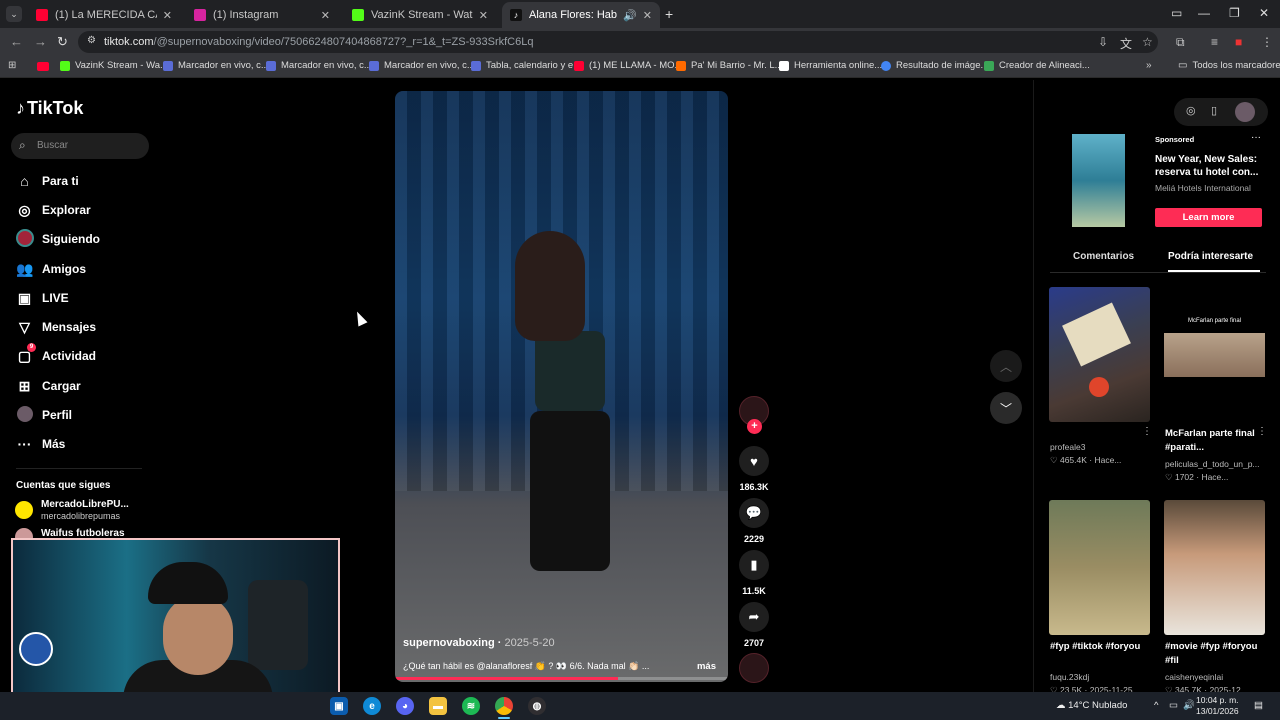 The height and width of the screenshot is (720, 1280). Describe the element at coordinates (104, 15) in the screenshot. I see `browser-tab: (1) La MERECIDA CAÍDA de ALA ✕` at that location.